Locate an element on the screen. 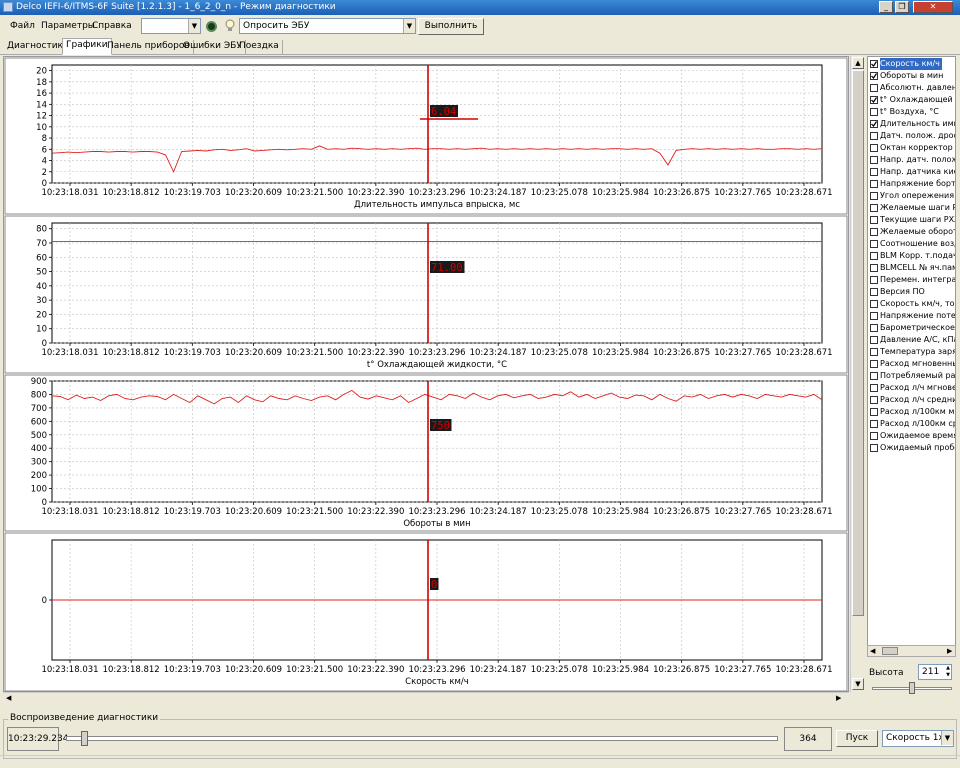 Image resolution: width=960 pixels, height=768 pixels. parameter-item: Расход л/ч мгновен is located at coordinates (911, 388).